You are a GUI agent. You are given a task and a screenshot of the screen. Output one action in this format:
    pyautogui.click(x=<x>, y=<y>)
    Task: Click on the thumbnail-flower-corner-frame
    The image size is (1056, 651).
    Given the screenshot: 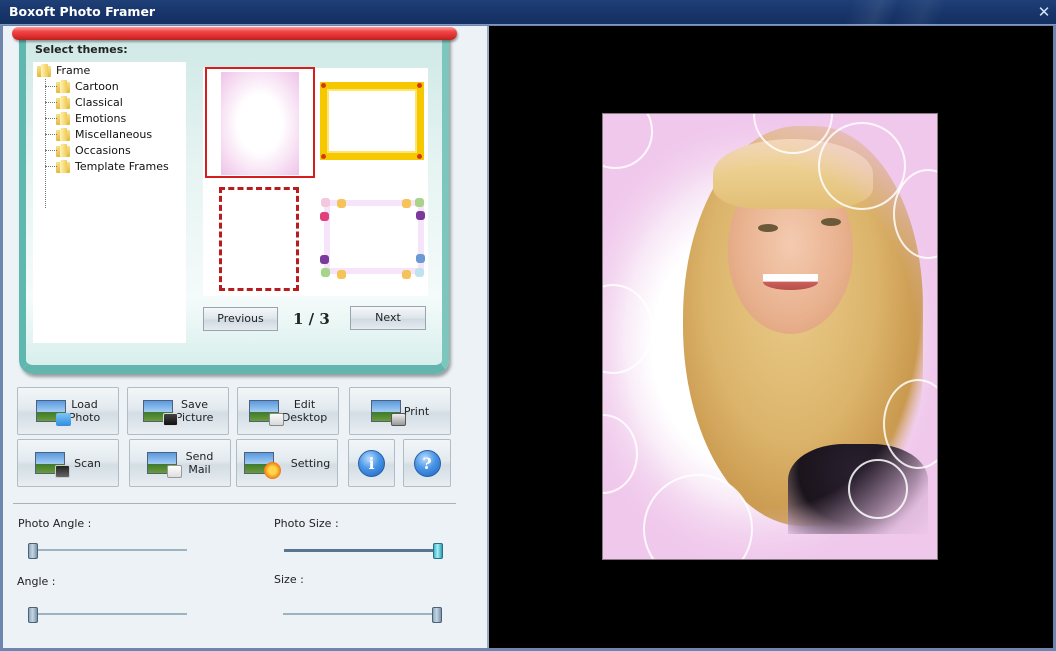 What is the action you would take?
    pyautogui.click(x=373, y=238)
    